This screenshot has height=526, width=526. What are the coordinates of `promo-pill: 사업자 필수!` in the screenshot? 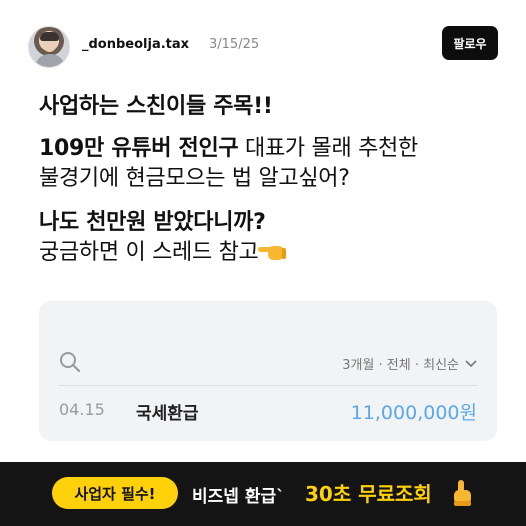 It's located at (115, 493).